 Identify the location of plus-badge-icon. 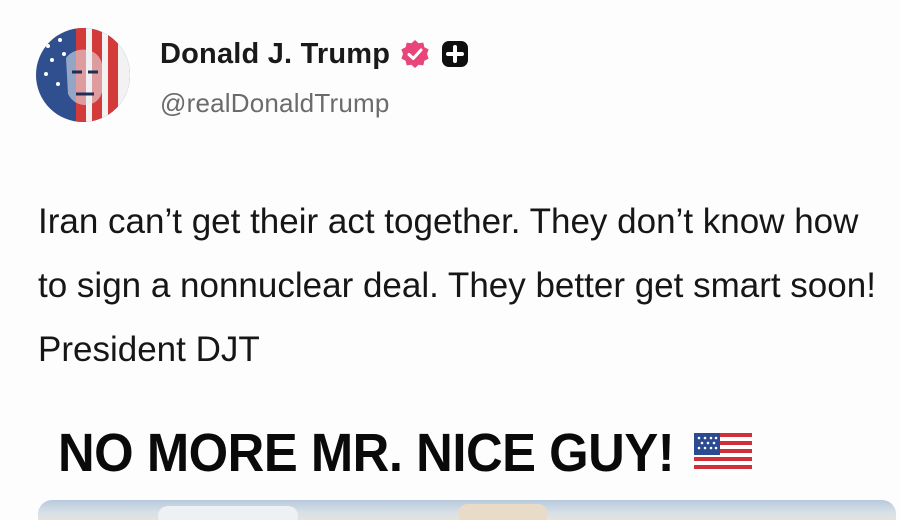
(455, 54).